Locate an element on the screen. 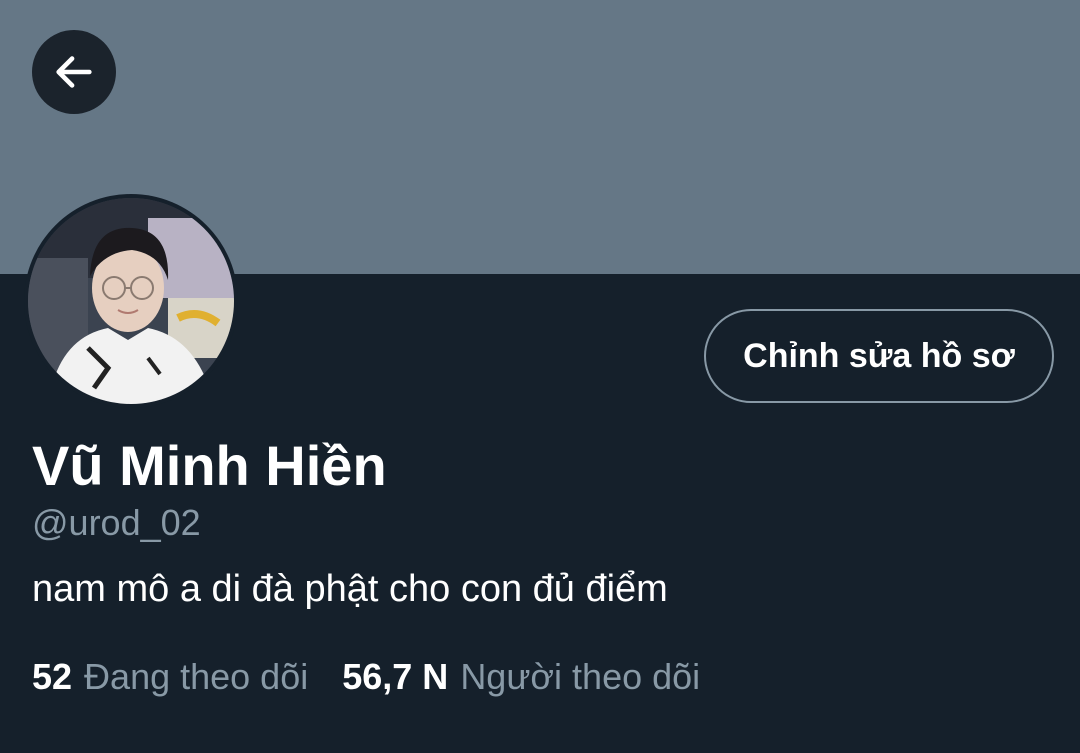 This screenshot has height=753, width=1080. avatar is located at coordinates (131, 301).